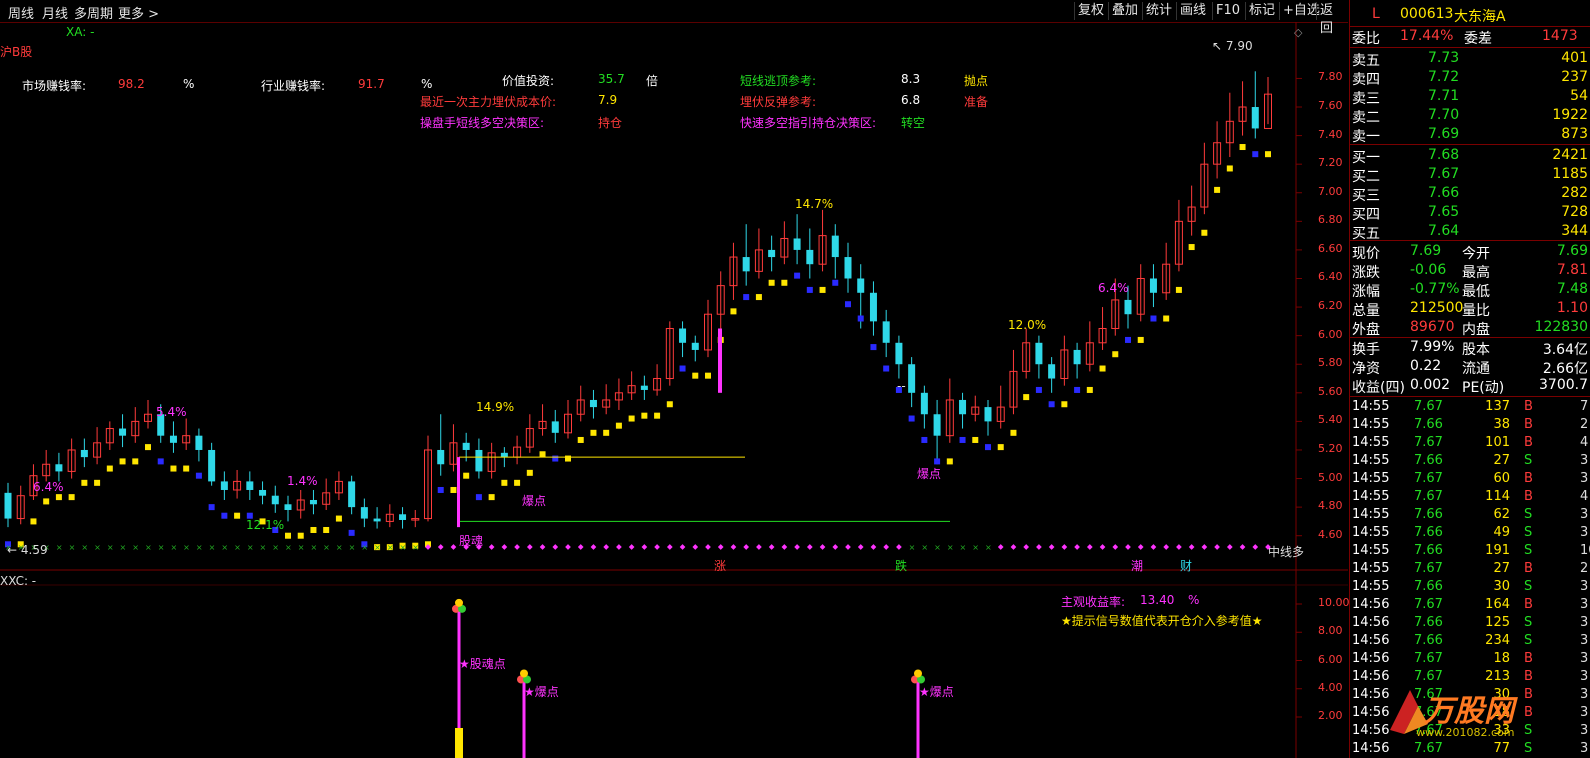  What do you see at coordinates (1470, 623) in the screenshot?
I see `tick-row: 14:56 7.66 125 S 3` at bounding box center [1470, 623].